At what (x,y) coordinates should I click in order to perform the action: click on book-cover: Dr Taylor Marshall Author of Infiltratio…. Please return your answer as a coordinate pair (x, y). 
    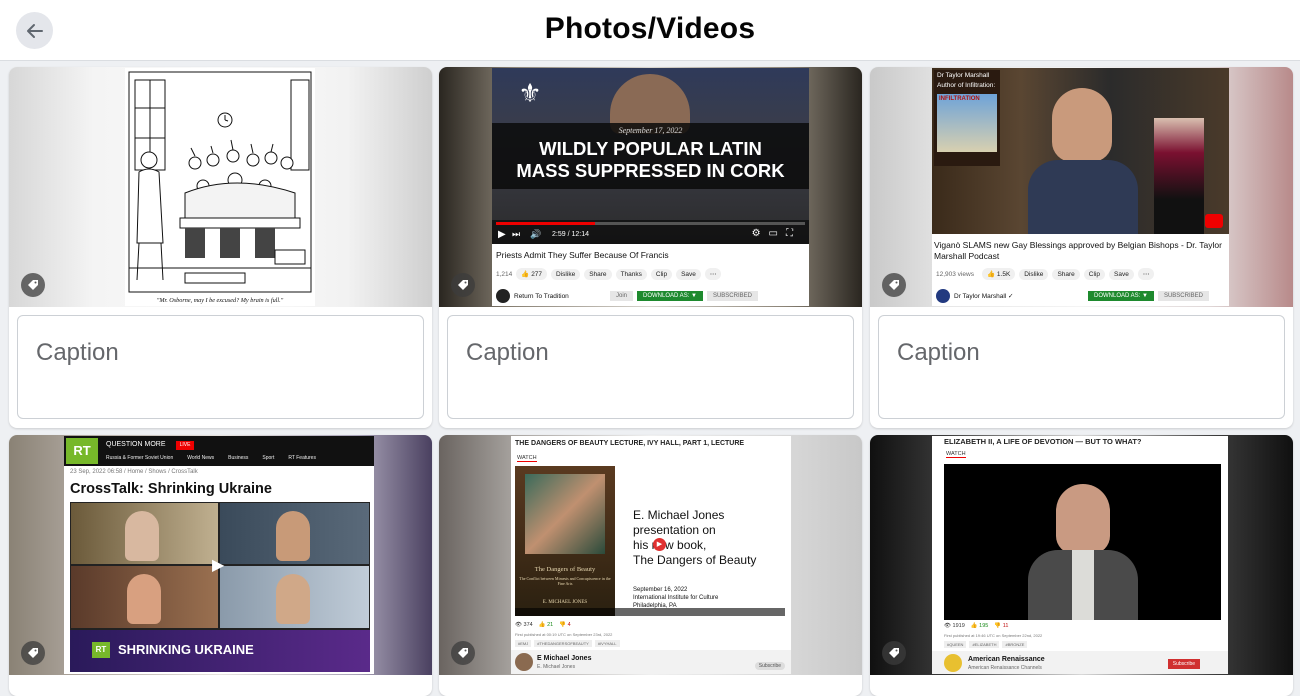
    Looking at the image, I should click on (967, 118).